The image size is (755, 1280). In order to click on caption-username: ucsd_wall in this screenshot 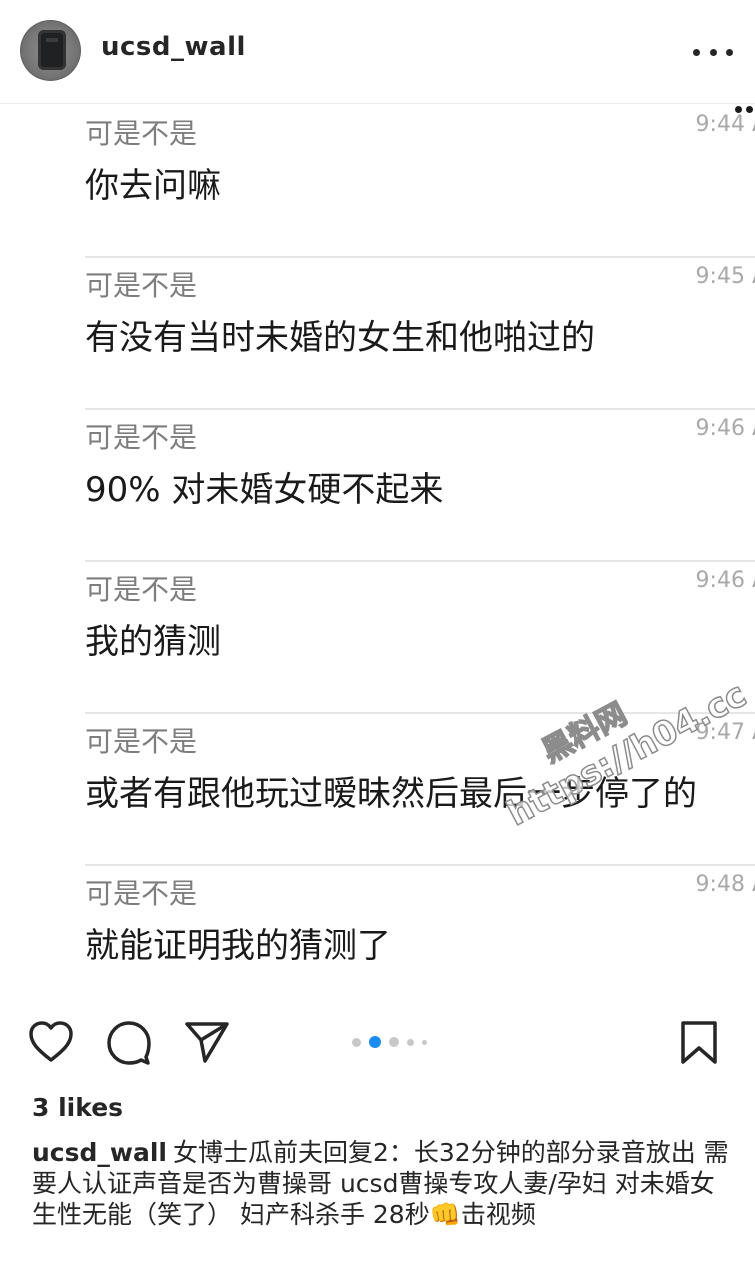, I will do `click(99, 1152)`.